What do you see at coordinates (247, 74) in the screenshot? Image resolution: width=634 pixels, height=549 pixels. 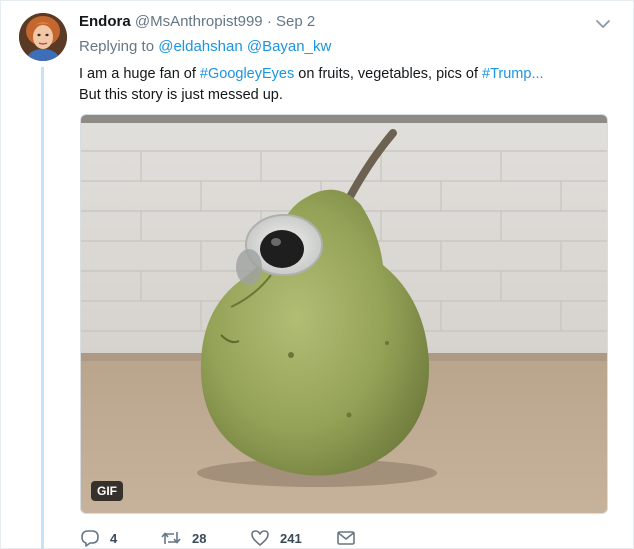 I see `hashtag-link: #GoogleyEyes` at bounding box center [247, 74].